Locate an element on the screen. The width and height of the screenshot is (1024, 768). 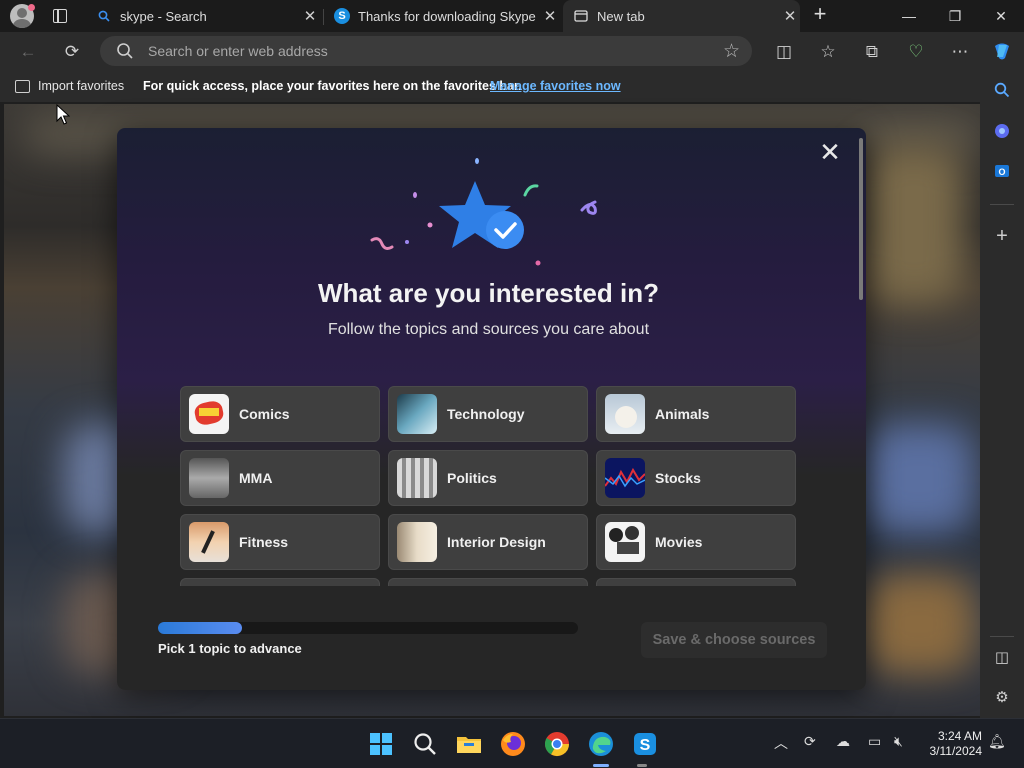
topic-fitness: Fitness is located at coordinates (280, 542).